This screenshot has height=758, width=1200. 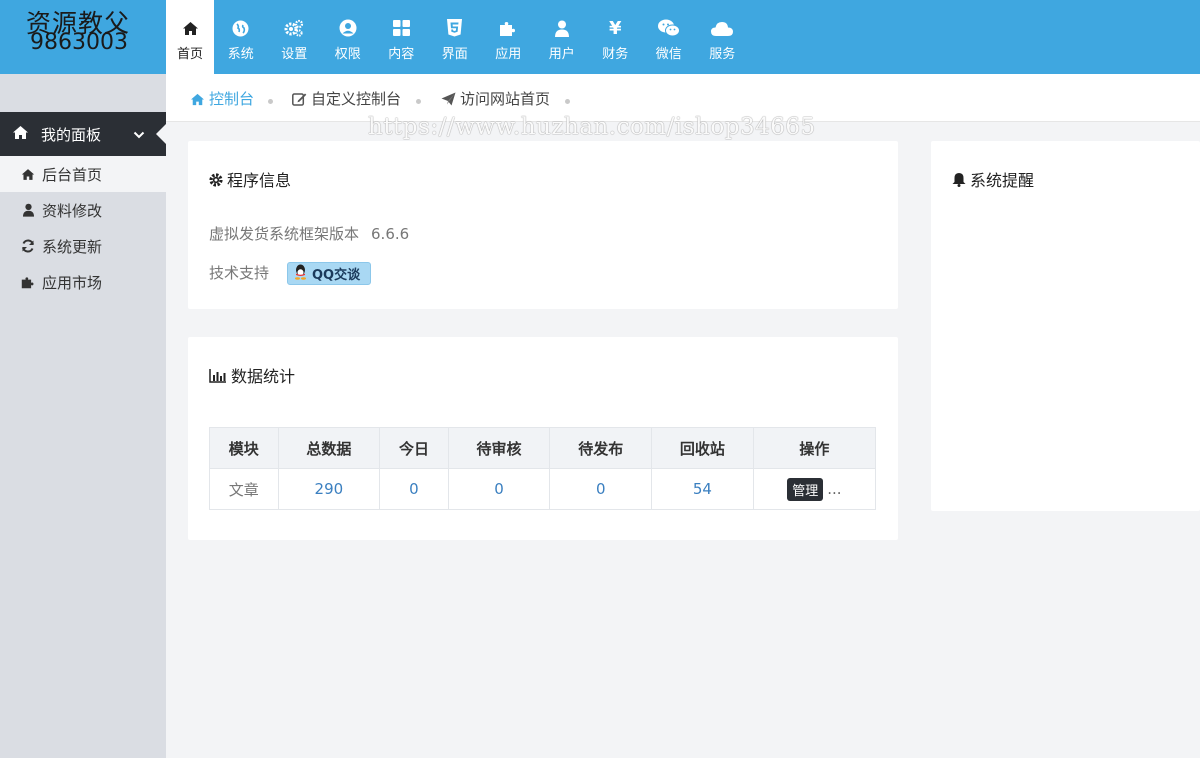 I want to click on pending-review-count: 0, so click(x=499, y=489).